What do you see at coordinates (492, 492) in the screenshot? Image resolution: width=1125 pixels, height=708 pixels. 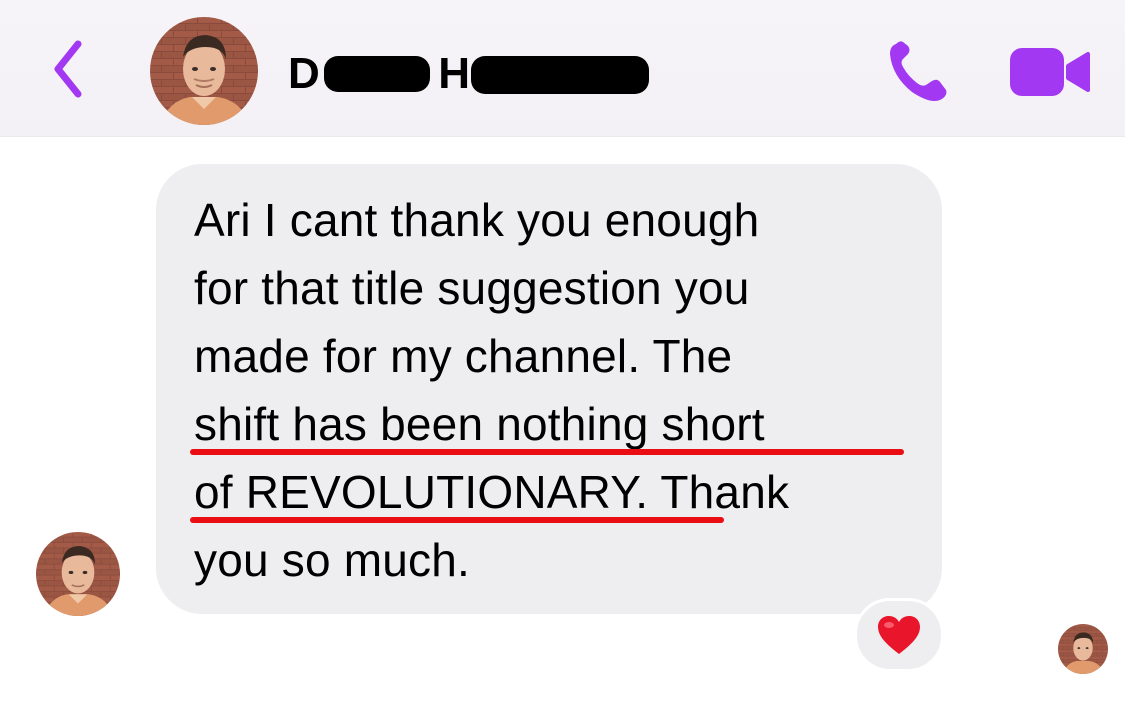 I see `message-line: of REVOLUTIONARY. Thank` at bounding box center [492, 492].